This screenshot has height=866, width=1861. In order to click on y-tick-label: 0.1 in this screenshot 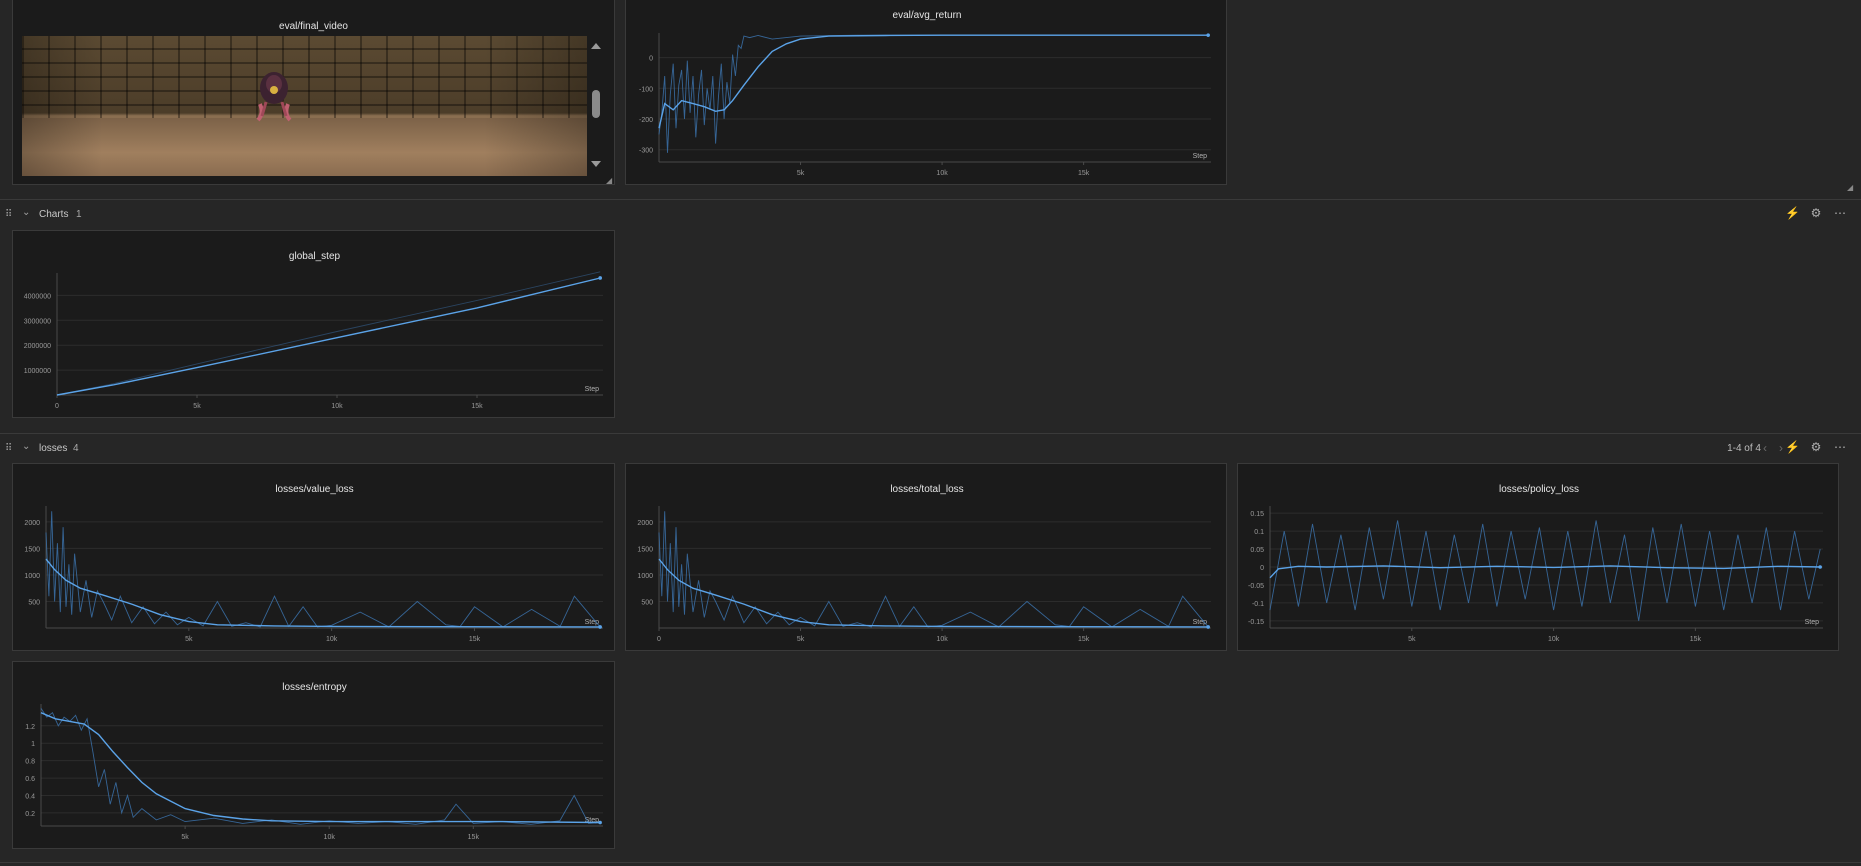, I will do `click(1259, 532)`.